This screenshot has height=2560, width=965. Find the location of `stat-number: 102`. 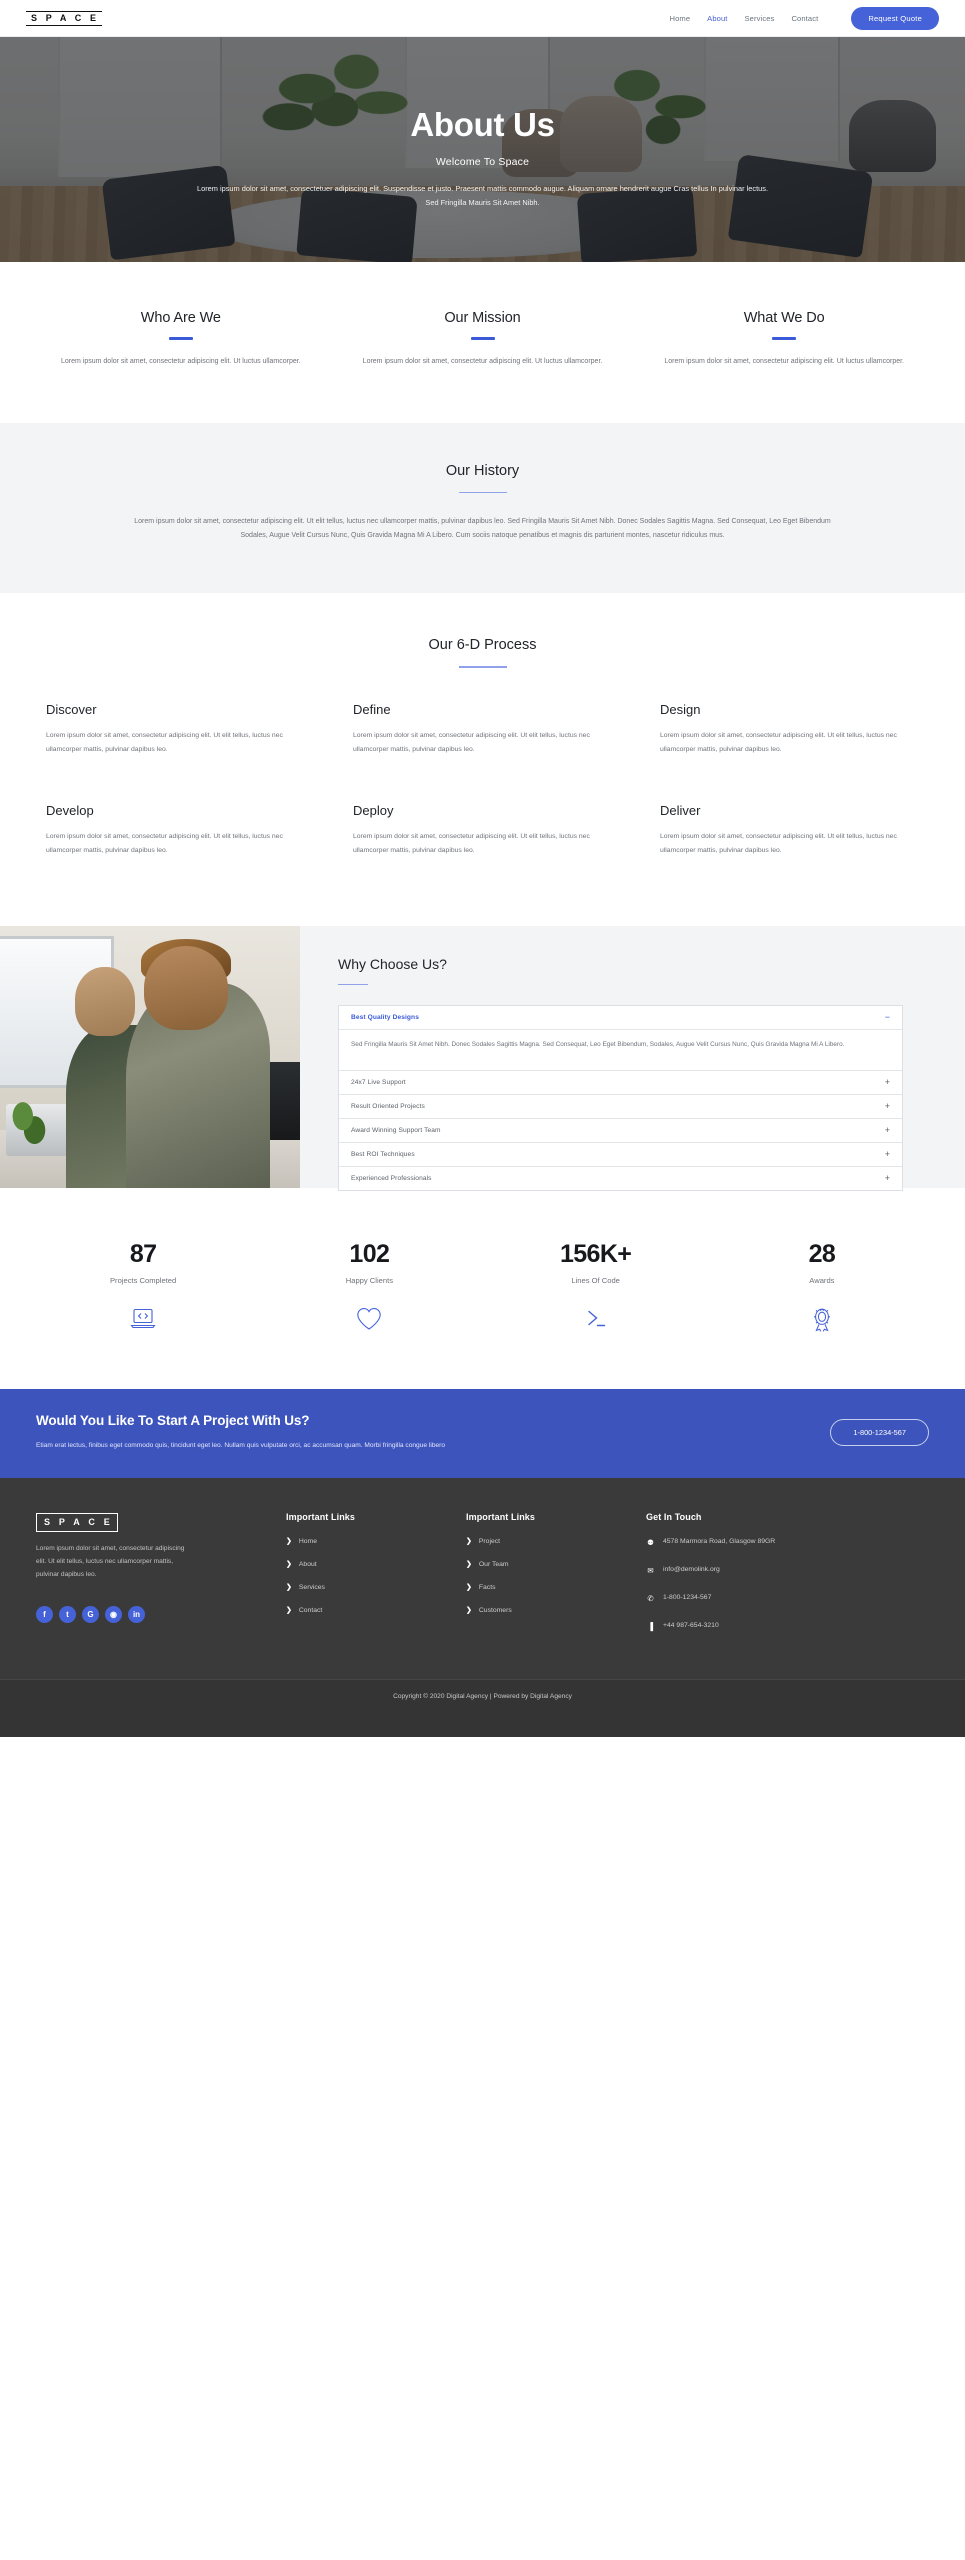

stat-number: 102 is located at coordinates (369, 1253).